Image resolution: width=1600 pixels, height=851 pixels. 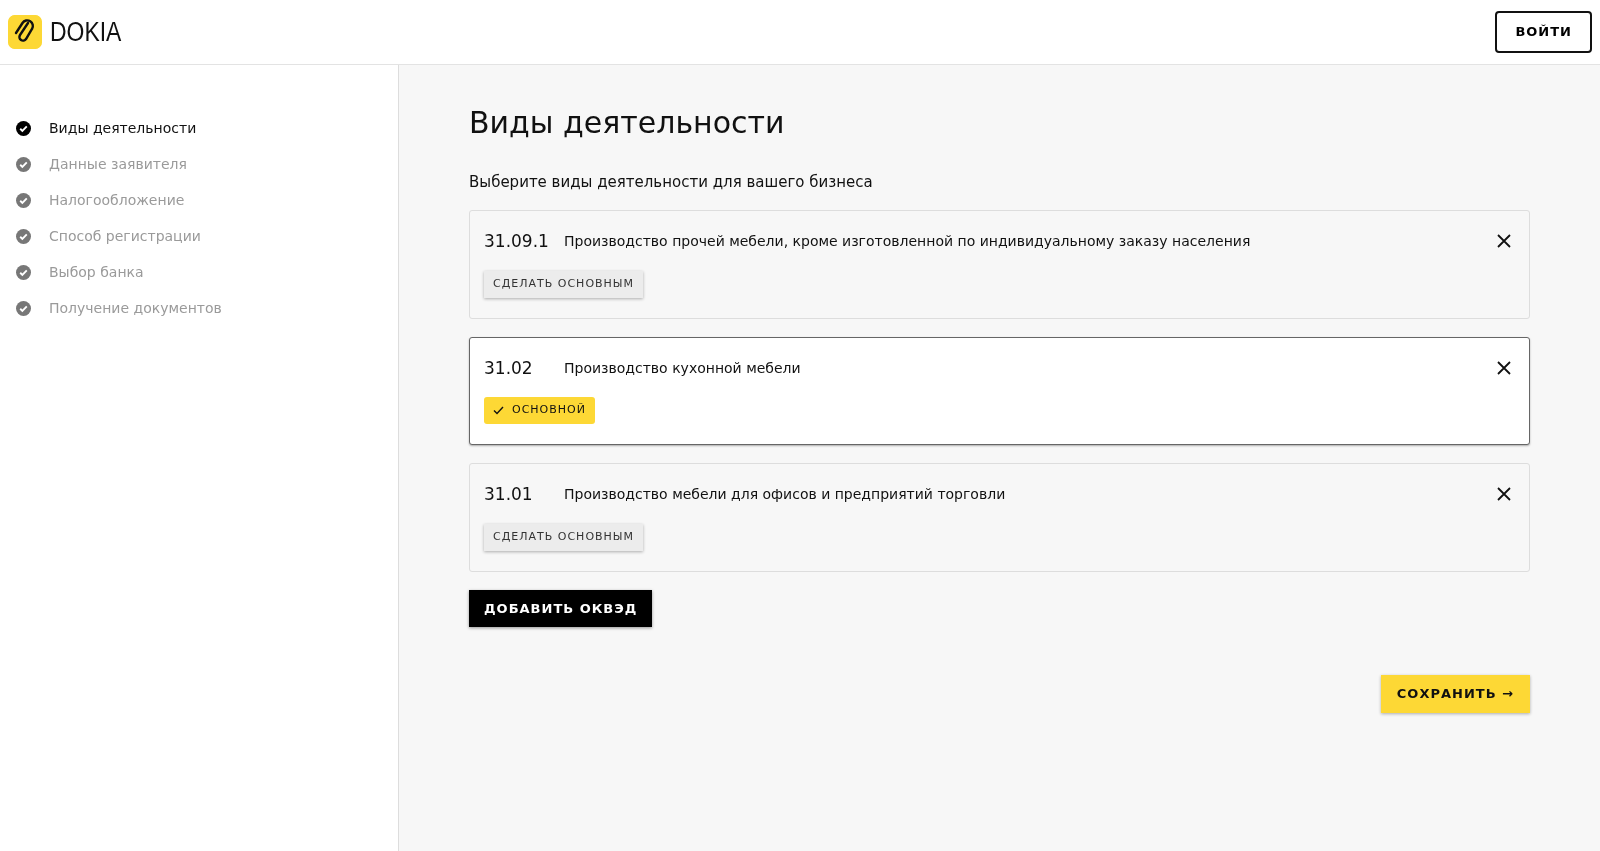 I want to click on primary-badge: ОСНОВНОЙ, so click(x=539, y=410).